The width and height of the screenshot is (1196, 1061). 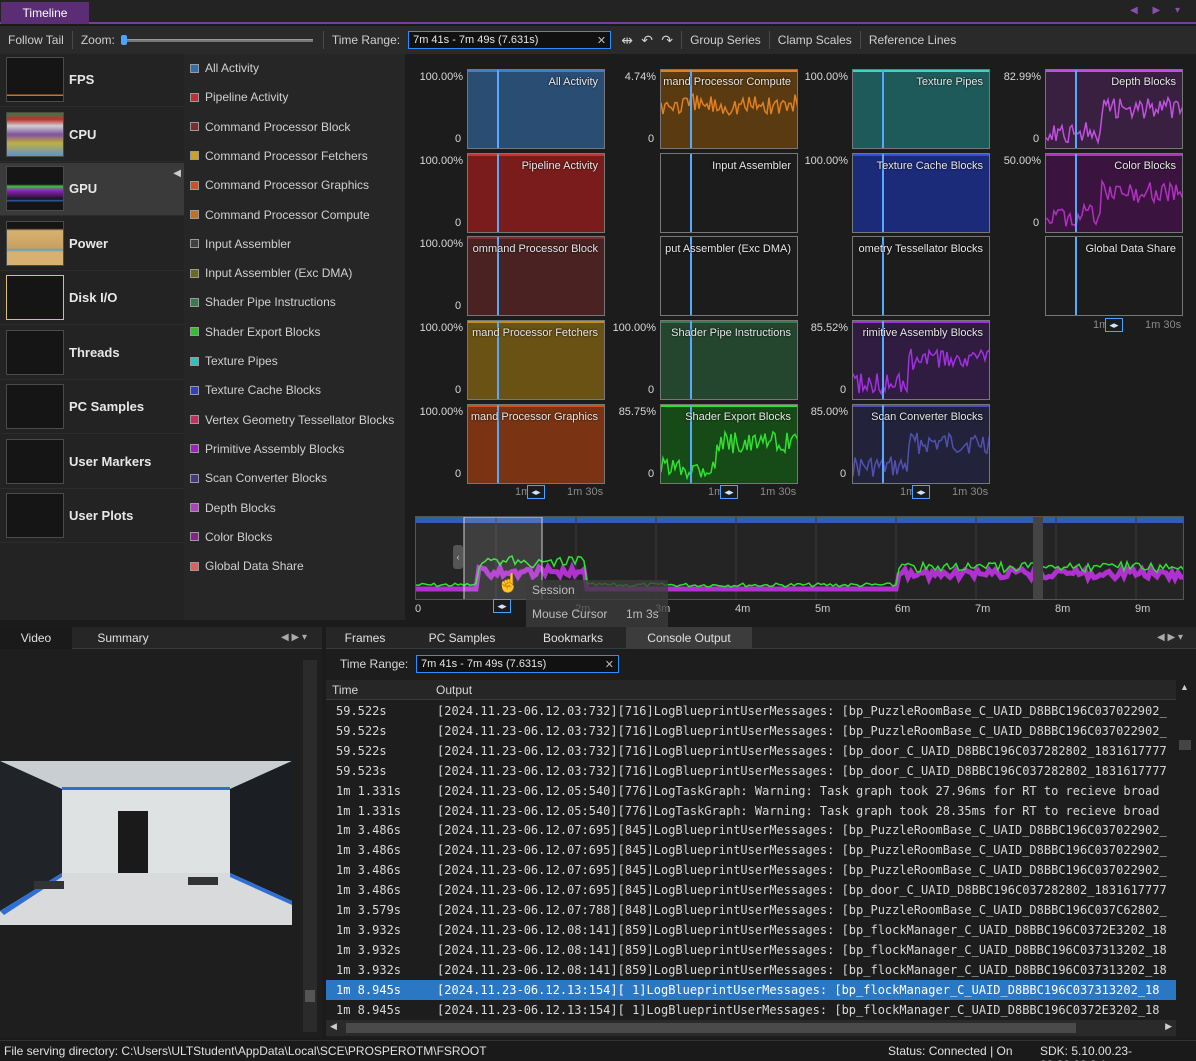 What do you see at coordinates (912, 40) in the screenshot?
I see `reference-lines-button: Reference Lines` at bounding box center [912, 40].